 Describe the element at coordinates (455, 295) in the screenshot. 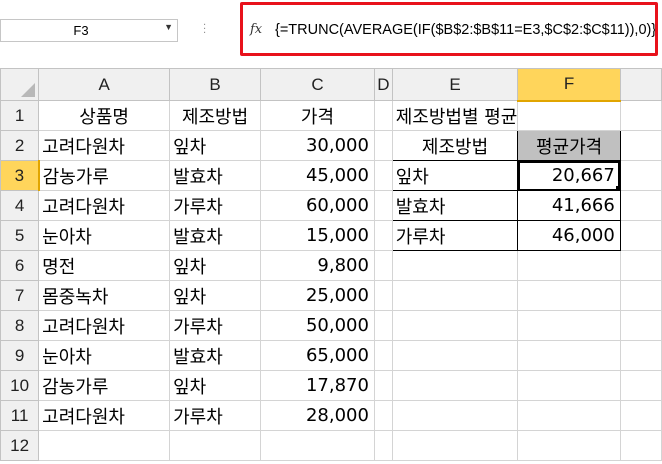

I see `cell-e7` at that location.